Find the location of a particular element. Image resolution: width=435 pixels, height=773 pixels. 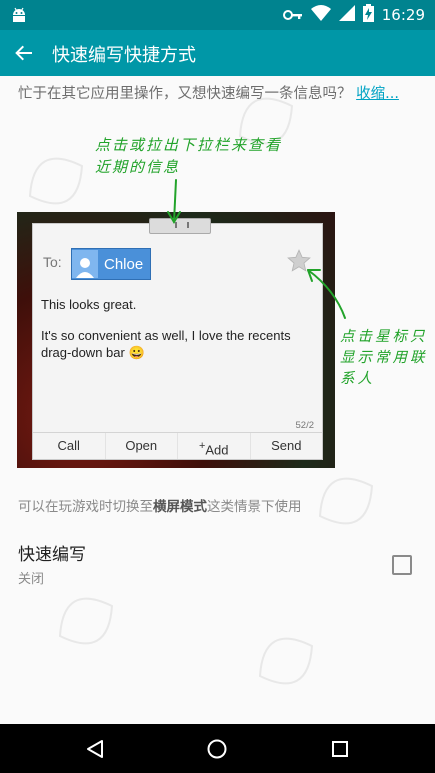

key-icon is located at coordinates (292, 15).